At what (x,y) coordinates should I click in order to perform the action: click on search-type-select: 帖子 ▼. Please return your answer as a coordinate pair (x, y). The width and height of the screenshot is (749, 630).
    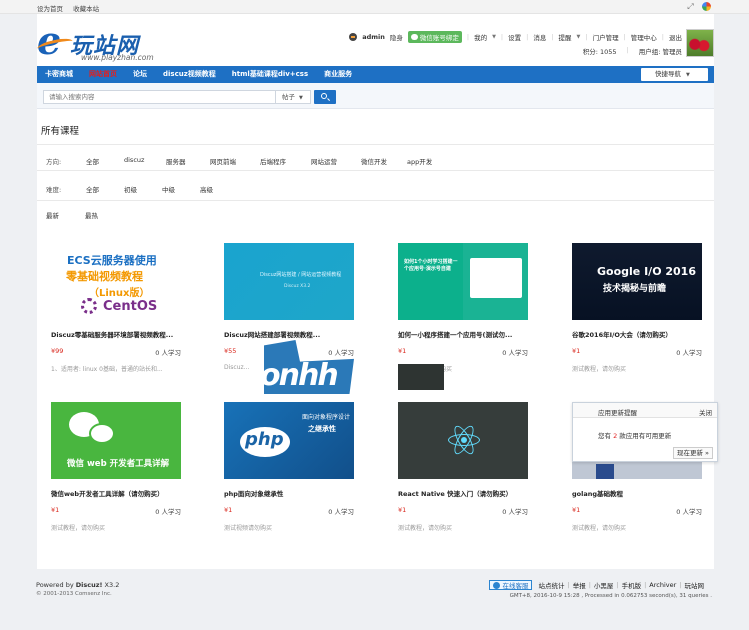
    Looking at the image, I should click on (293, 97).